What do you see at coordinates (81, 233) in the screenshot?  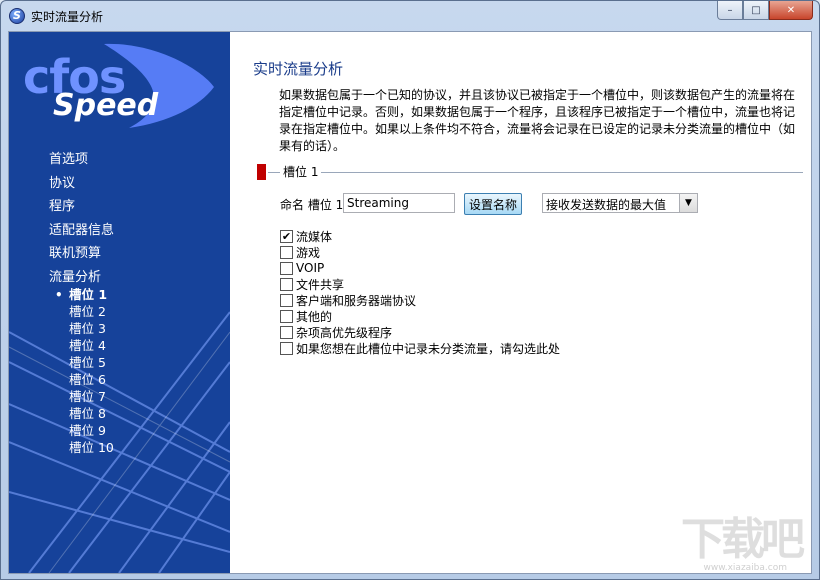 I see `sidebar-item-adapter-info: 适配器信息` at bounding box center [81, 233].